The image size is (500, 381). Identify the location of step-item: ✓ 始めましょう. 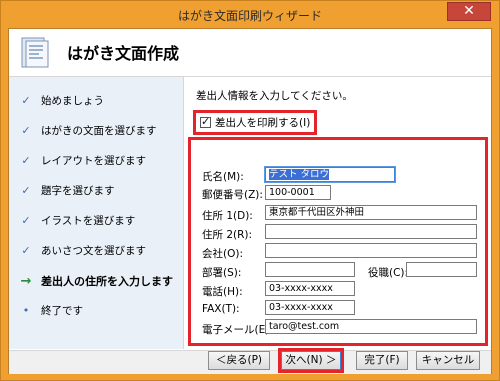
(61, 100).